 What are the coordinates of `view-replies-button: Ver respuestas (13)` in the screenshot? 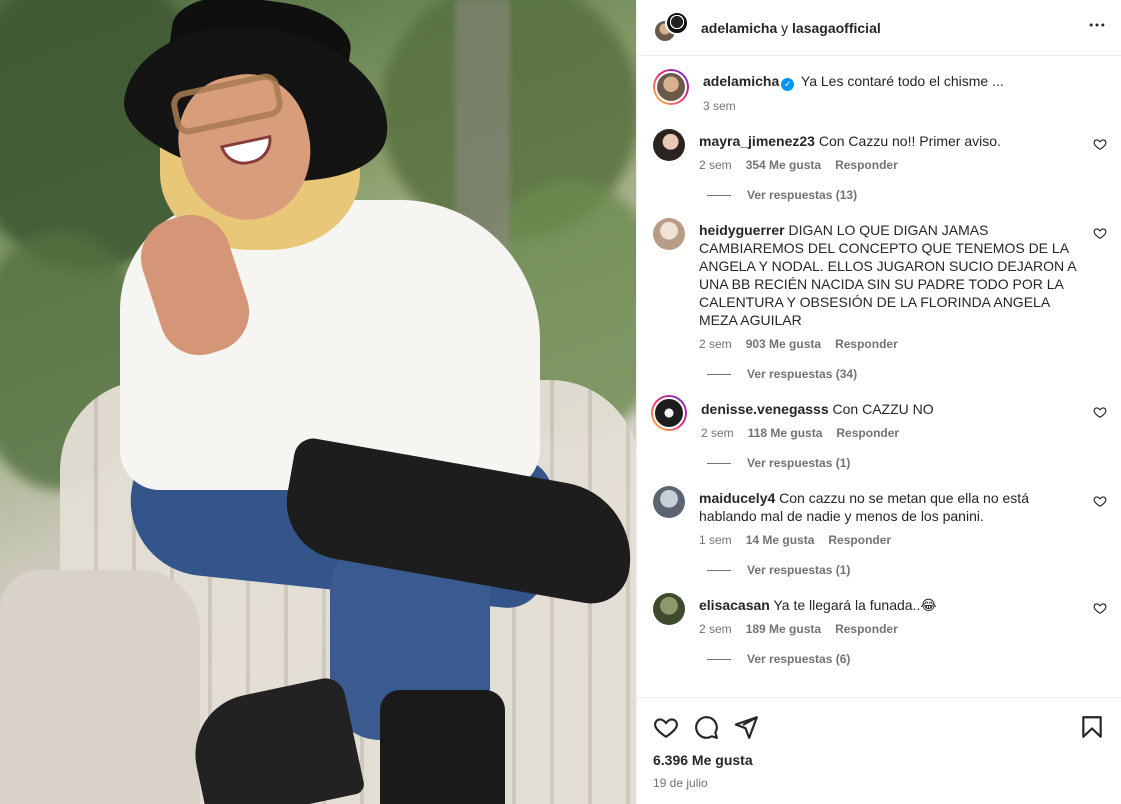 It's located at (914, 195).